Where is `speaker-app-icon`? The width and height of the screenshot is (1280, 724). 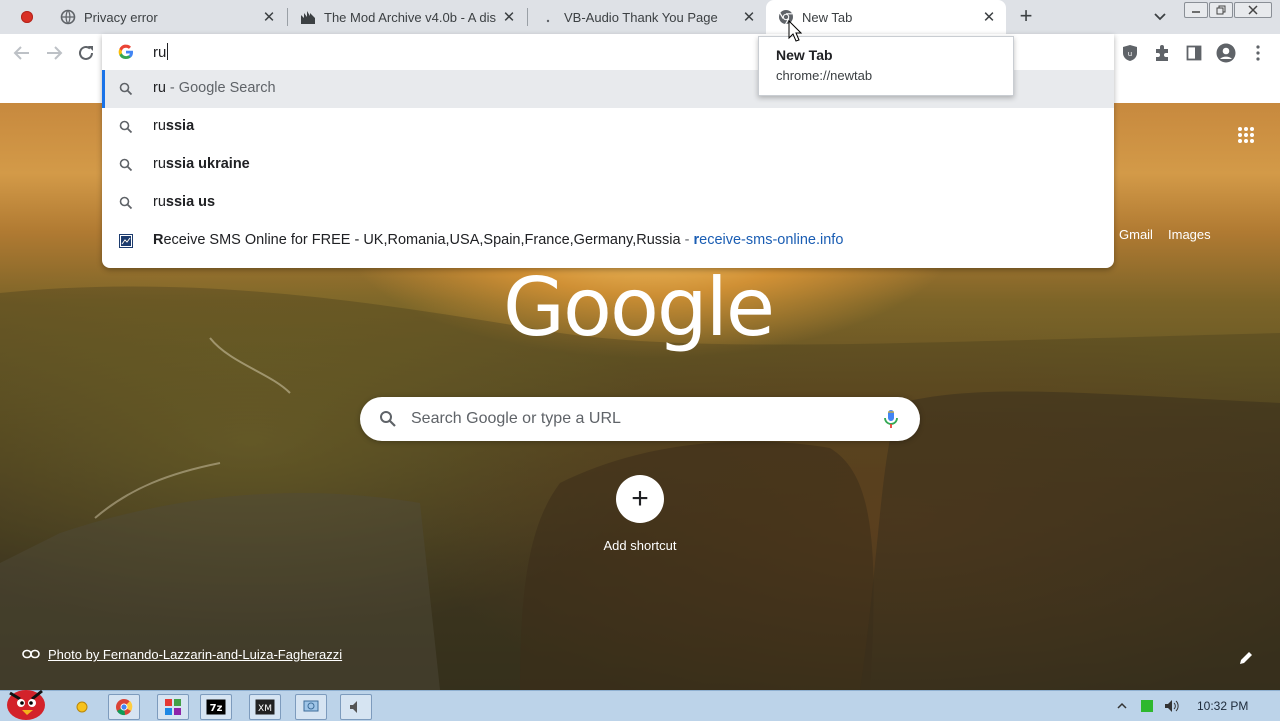
speaker-app-icon is located at coordinates (356, 707).